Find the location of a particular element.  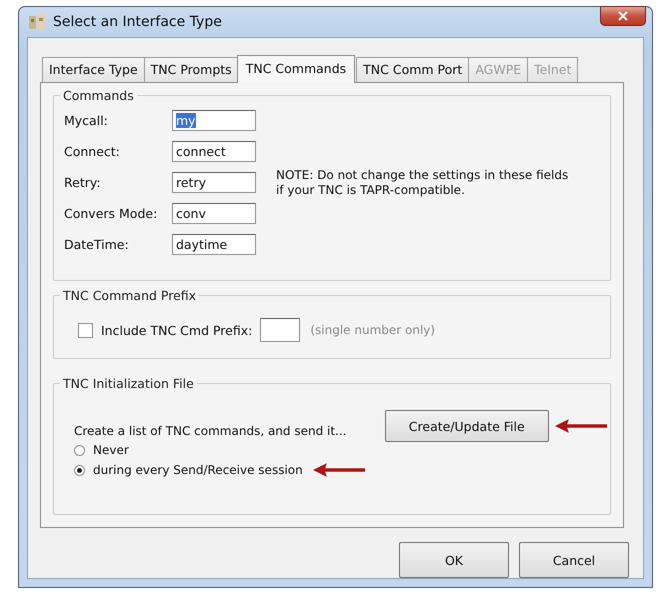

field-label: Convers Mode: is located at coordinates (111, 213).